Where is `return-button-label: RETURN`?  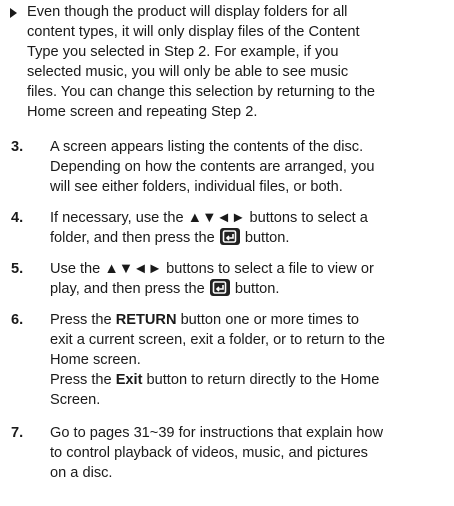 return-button-label: RETURN is located at coordinates (146, 320).